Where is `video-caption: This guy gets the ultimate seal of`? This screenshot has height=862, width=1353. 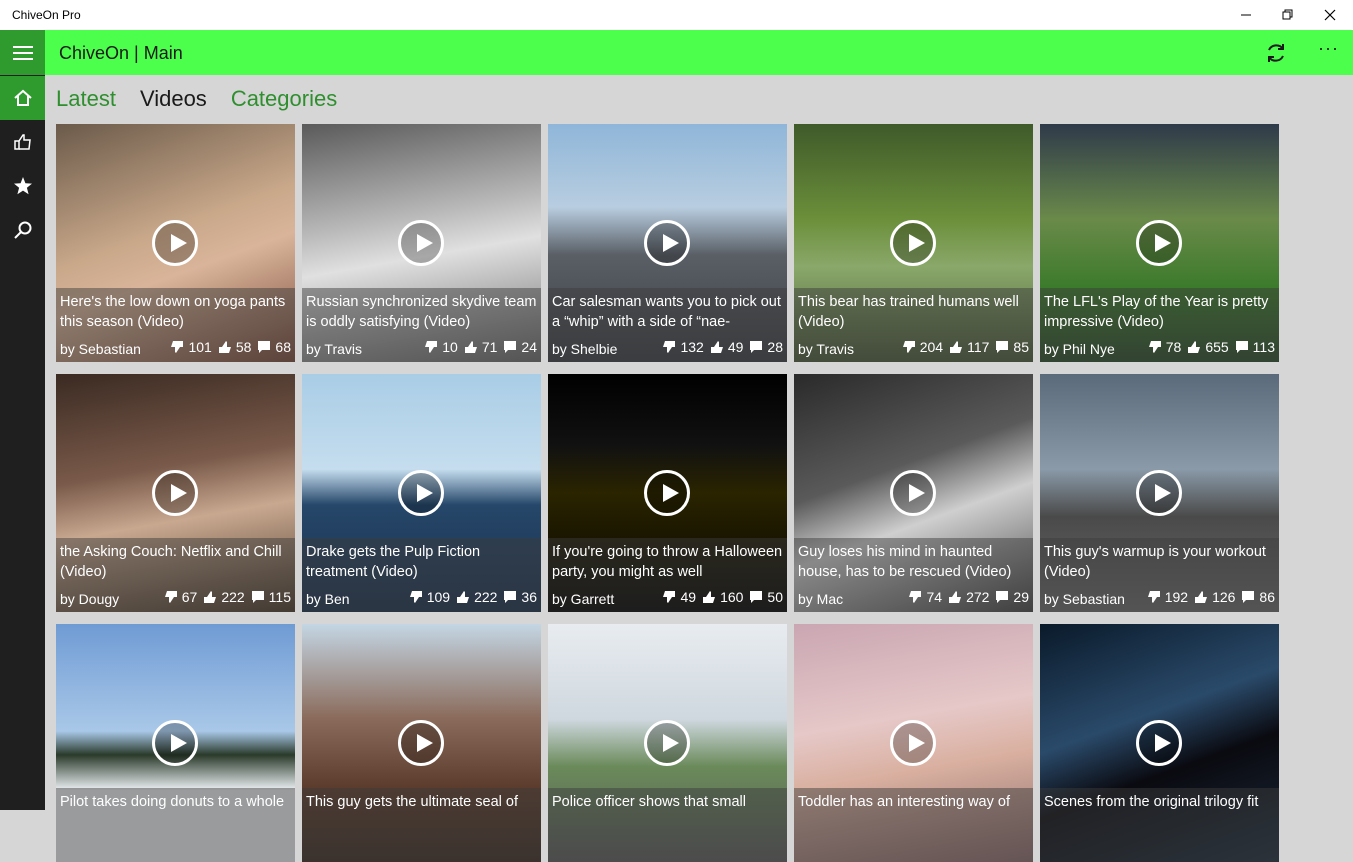 video-caption: This guy gets the ultimate seal of is located at coordinates (421, 825).